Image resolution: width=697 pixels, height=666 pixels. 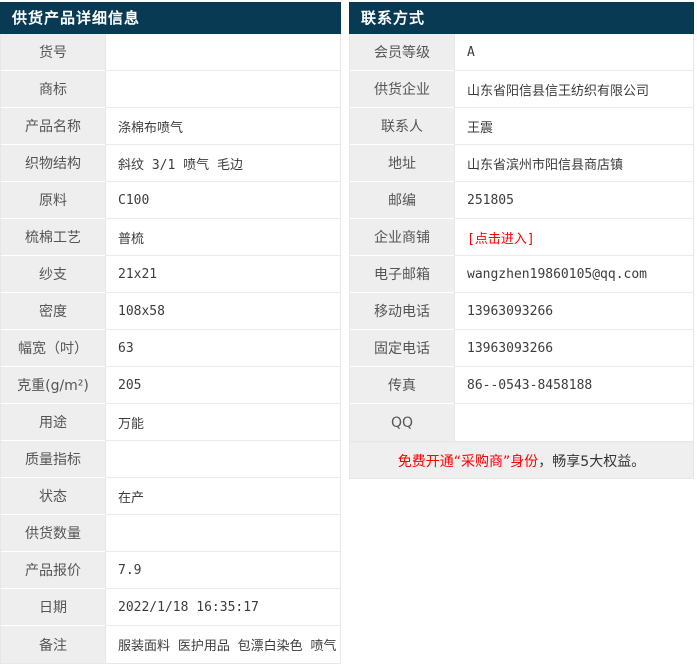 What do you see at coordinates (222, 237) in the screenshot?
I see `row-value: 普梳` at bounding box center [222, 237].